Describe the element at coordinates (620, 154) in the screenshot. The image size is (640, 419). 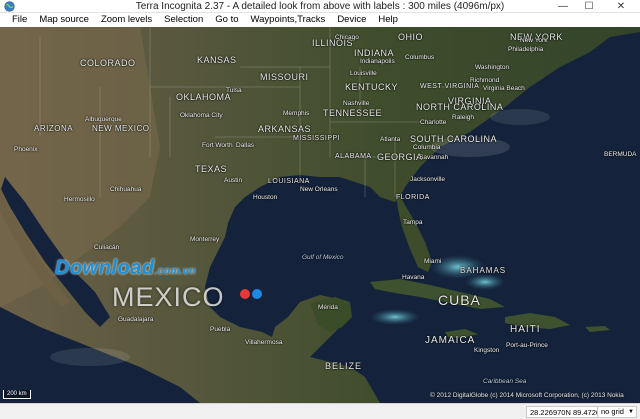
I see `label-bermuda: BERMUDA` at that location.